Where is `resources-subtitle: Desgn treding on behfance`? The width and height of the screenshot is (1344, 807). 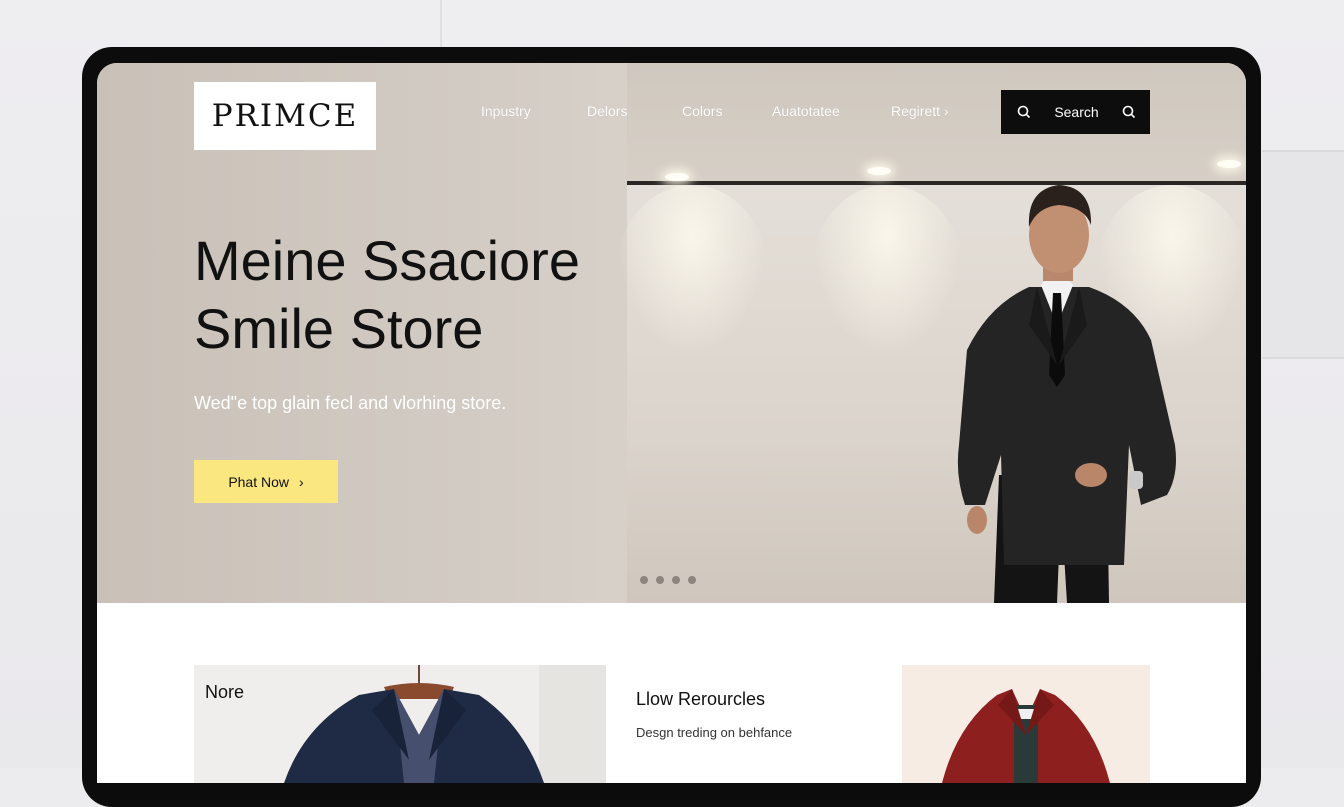 resources-subtitle: Desgn treding on behfance is located at coordinates (714, 732).